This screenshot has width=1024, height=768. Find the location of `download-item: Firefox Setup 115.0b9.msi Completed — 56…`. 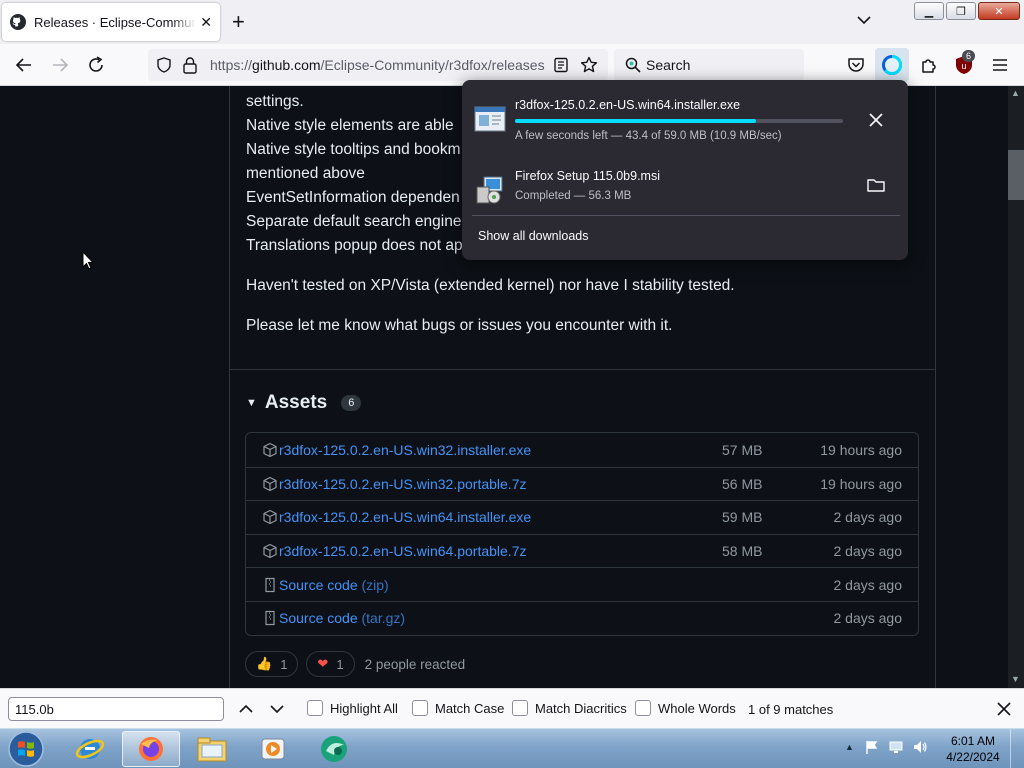

download-item: Firefox Setup 115.0b9.msi Completed — 56… is located at coordinates (686, 195).